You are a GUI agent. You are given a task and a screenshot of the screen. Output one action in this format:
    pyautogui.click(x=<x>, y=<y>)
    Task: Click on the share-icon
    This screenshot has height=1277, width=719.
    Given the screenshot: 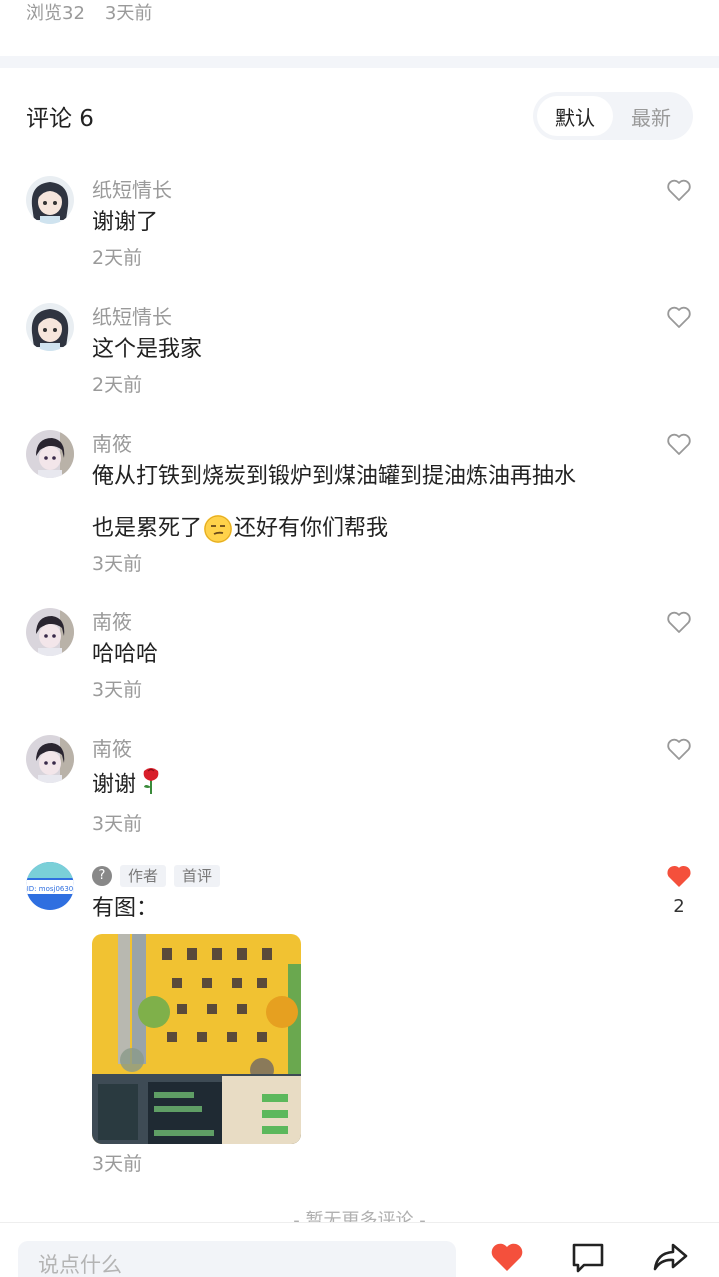 What is the action you would take?
    pyautogui.click(x=670, y=1257)
    